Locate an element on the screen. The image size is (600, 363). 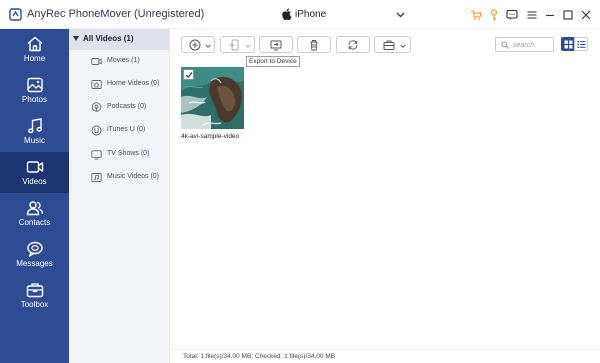
sidebar-item-label: Videos is located at coordinates (34, 181).